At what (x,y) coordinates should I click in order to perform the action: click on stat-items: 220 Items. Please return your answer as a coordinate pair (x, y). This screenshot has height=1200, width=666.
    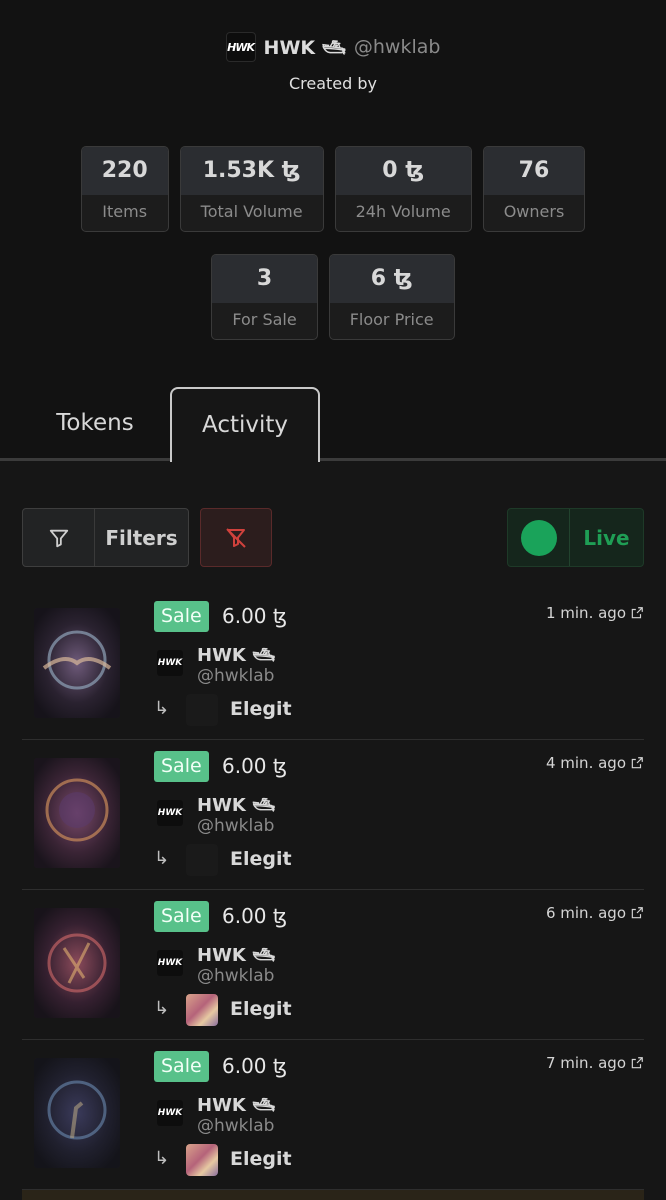
    Looking at the image, I should click on (124, 189).